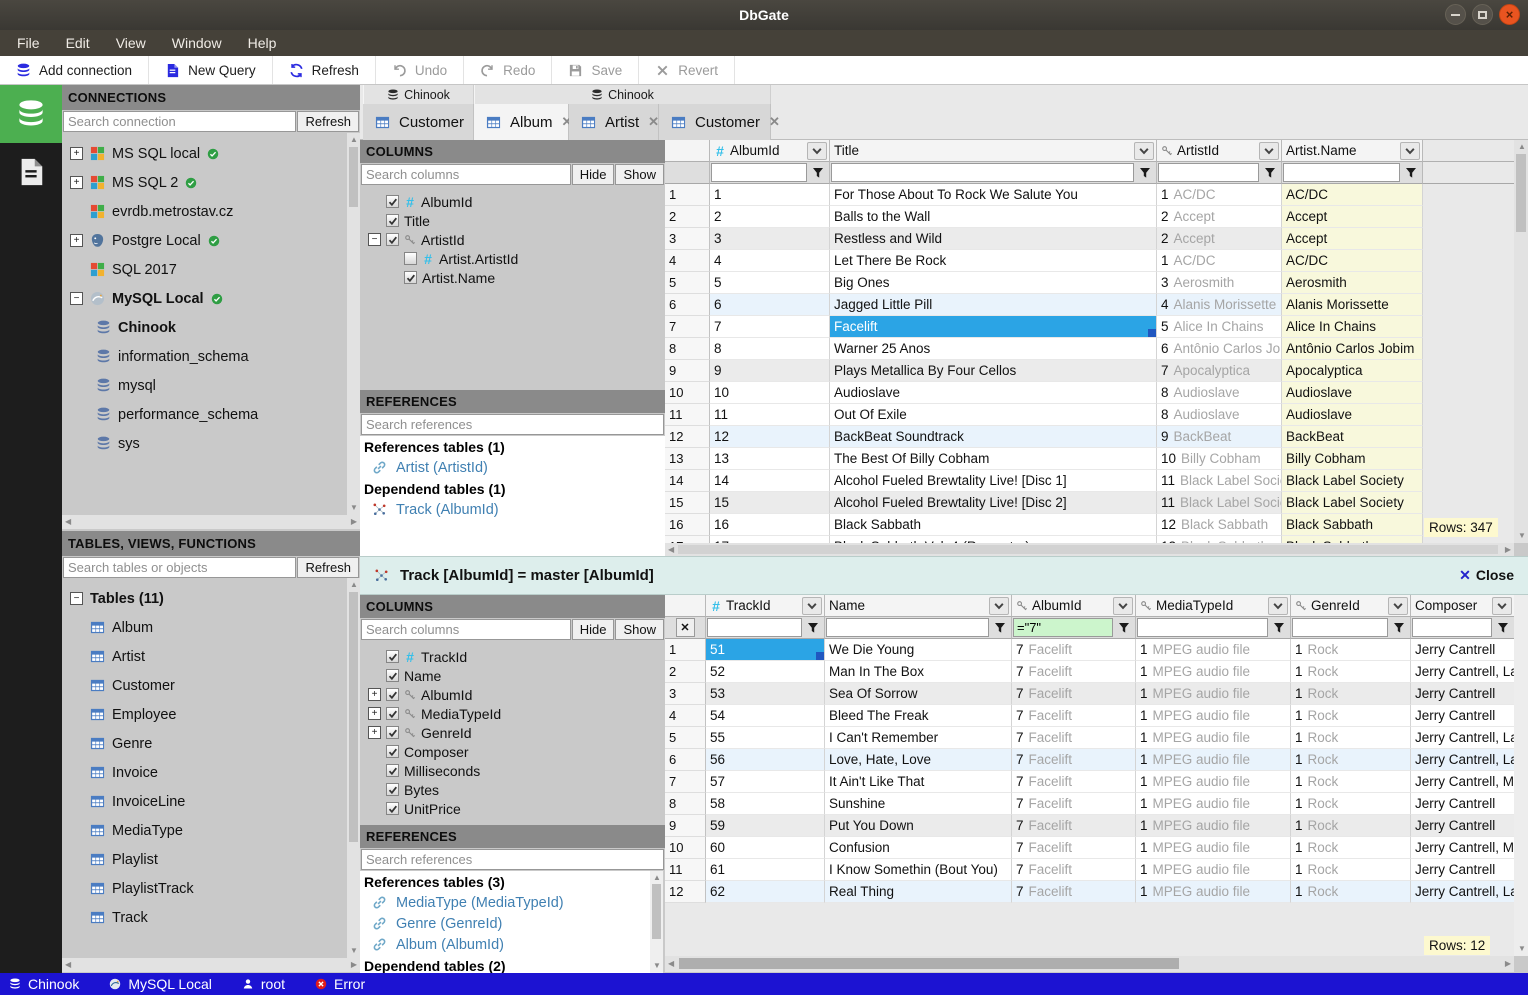 This screenshot has width=1528, height=995. What do you see at coordinates (993, 503) in the screenshot?
I see `cell-title: Alcohol Fueled Brewtality Live! [Disc 2]` at bounding box center [993, 503].